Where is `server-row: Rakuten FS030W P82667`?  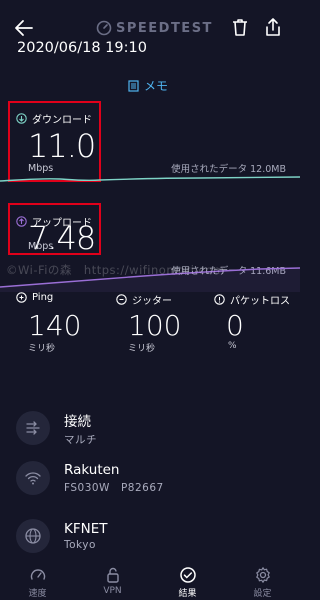 server-row: Rakuten FS030W P82667 is located at coordinates (151, 478).